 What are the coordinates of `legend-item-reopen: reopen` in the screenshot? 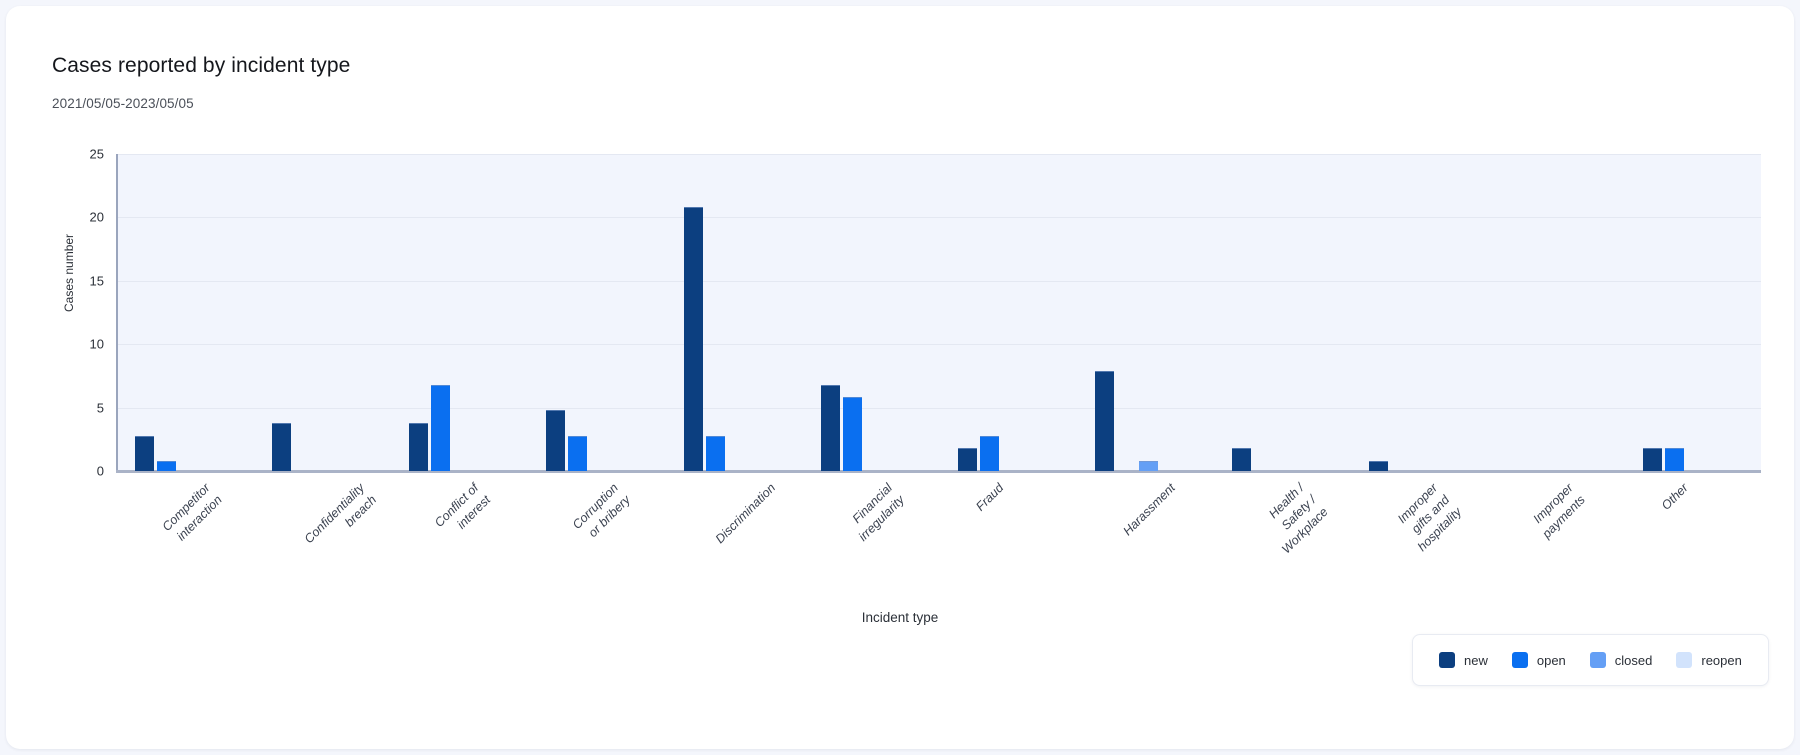 It's located at (1709, 660).